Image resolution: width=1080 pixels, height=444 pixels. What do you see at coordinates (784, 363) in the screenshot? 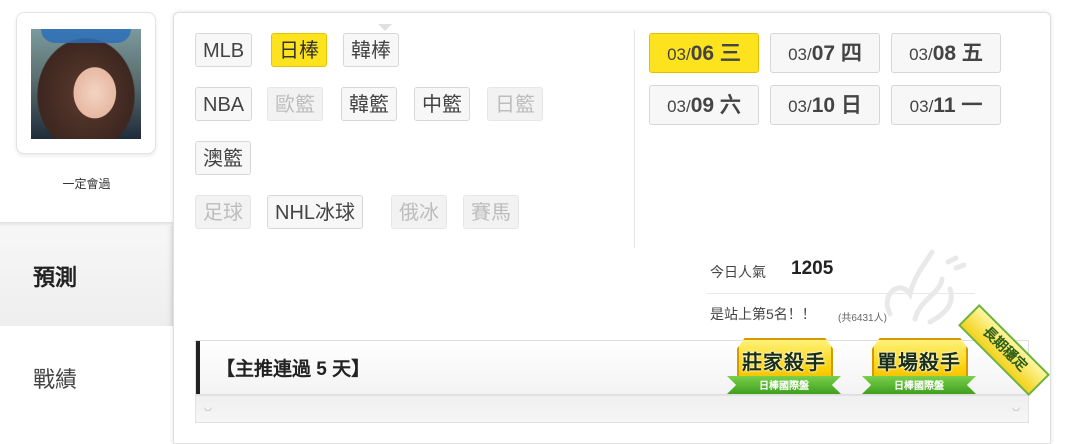
I see `badge-title: 莊家殺手` at bounding box center [784, 363].